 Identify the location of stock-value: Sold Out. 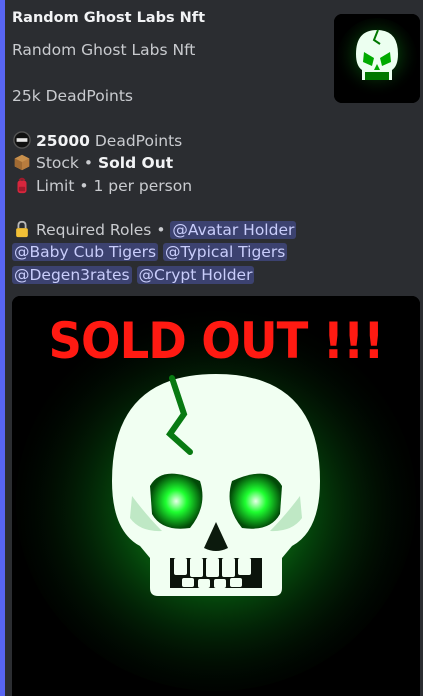
(135, 163).